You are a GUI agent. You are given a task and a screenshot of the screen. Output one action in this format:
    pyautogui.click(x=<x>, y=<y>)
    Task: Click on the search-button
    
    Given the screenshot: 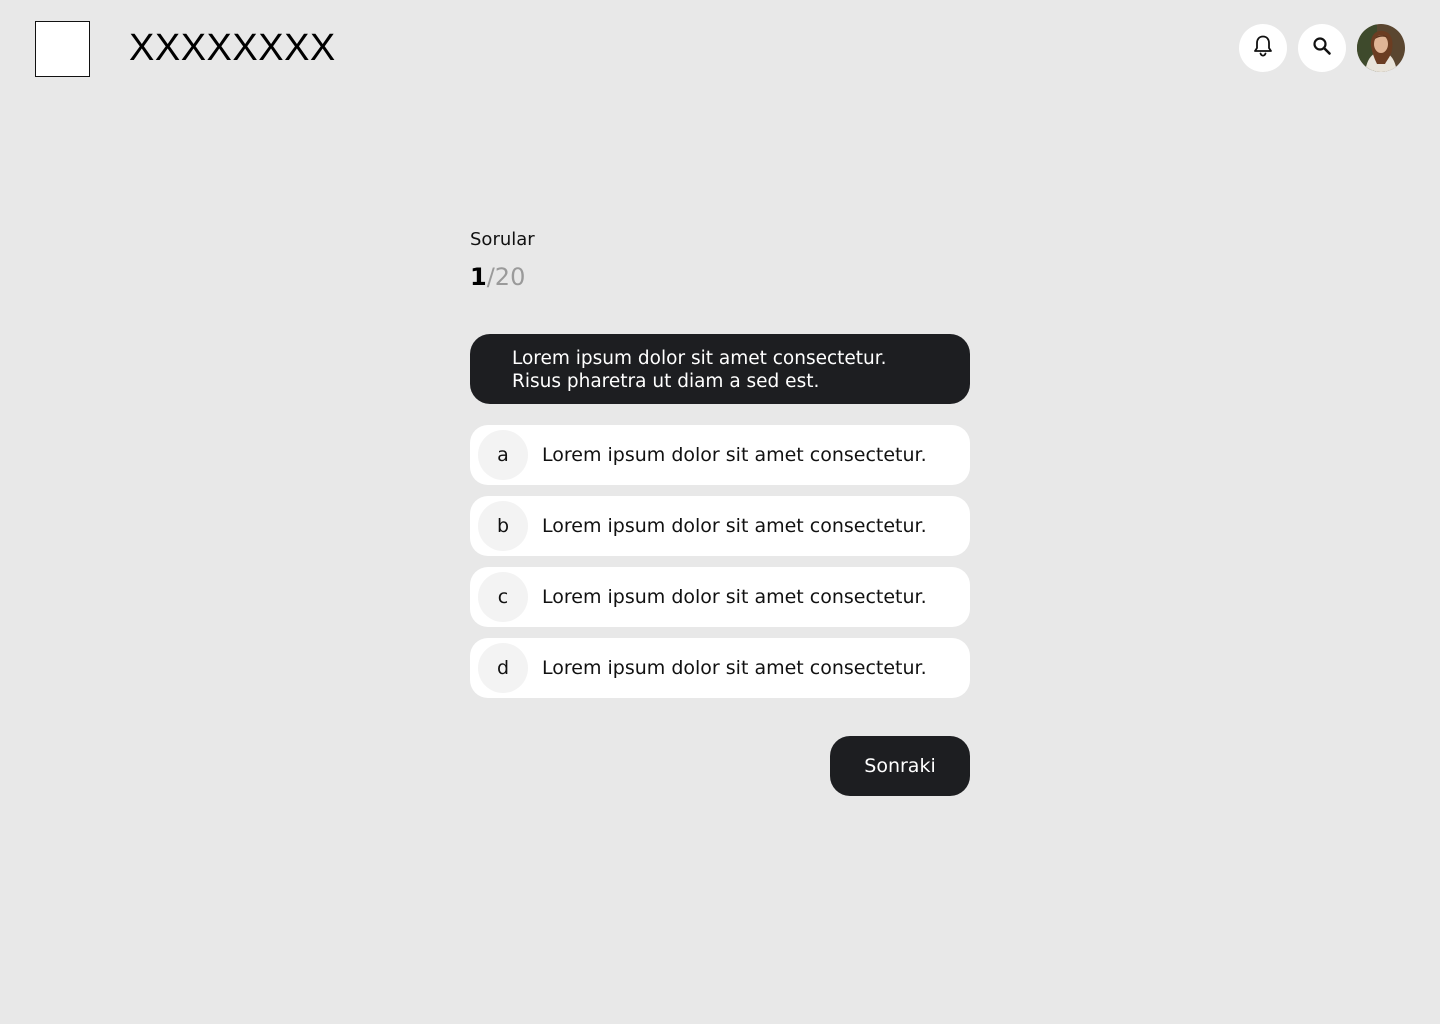 What is the action you would take?
    pyautogui.click(x=1322, y=48)
    